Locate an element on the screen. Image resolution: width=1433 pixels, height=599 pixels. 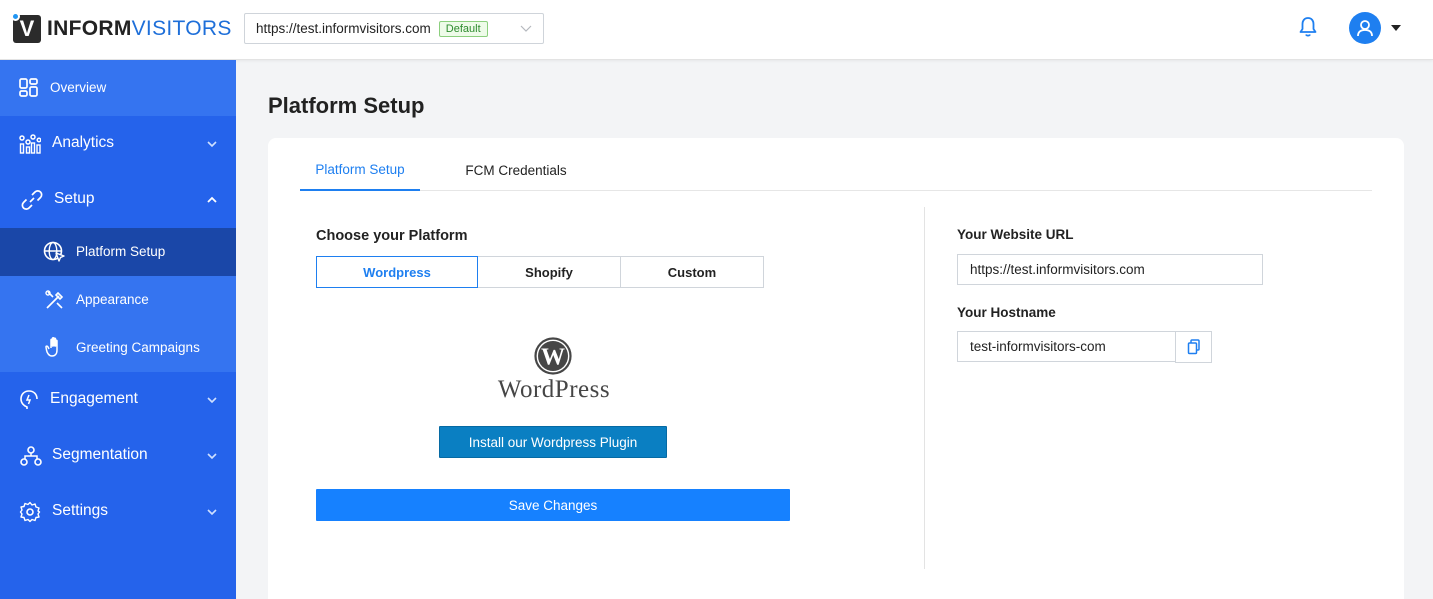
sidebar-item-label: Overview is located at coordinates (78, 87).